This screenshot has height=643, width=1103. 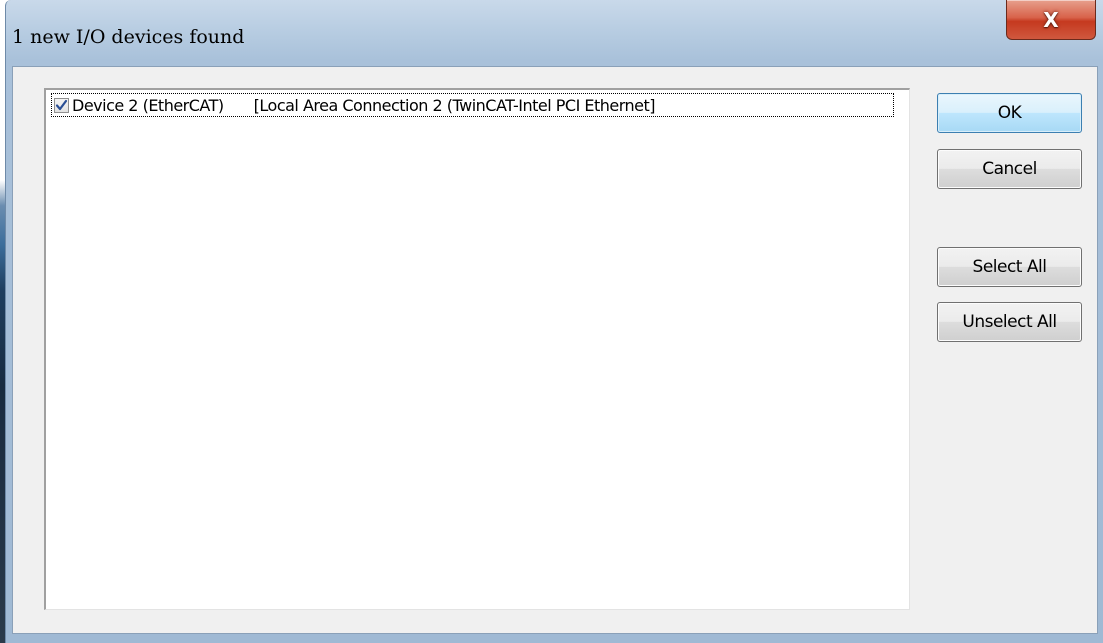 I want to click on title-bar: 1 new I/O devices found X, so click(x=554, y=33).